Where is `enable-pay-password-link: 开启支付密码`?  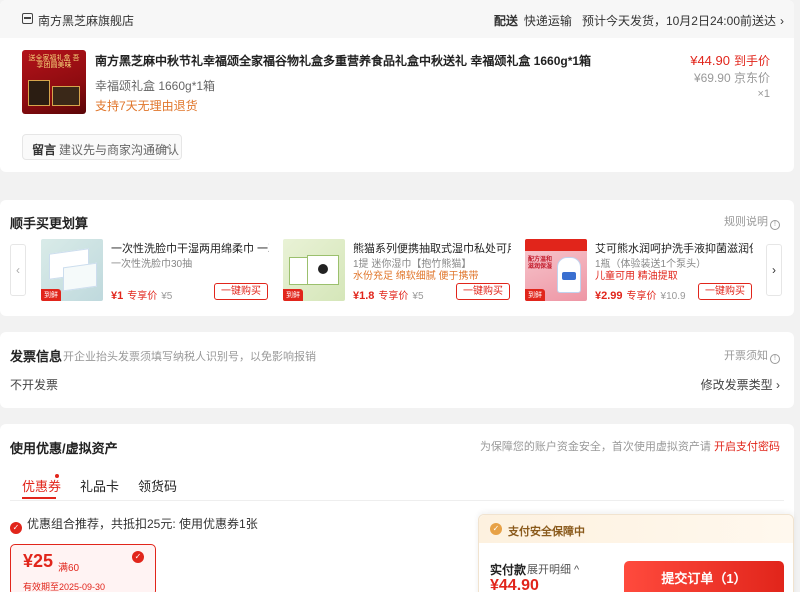
enable-pay-password-link: 开启支付密码 is located at coordinates (747, 447).